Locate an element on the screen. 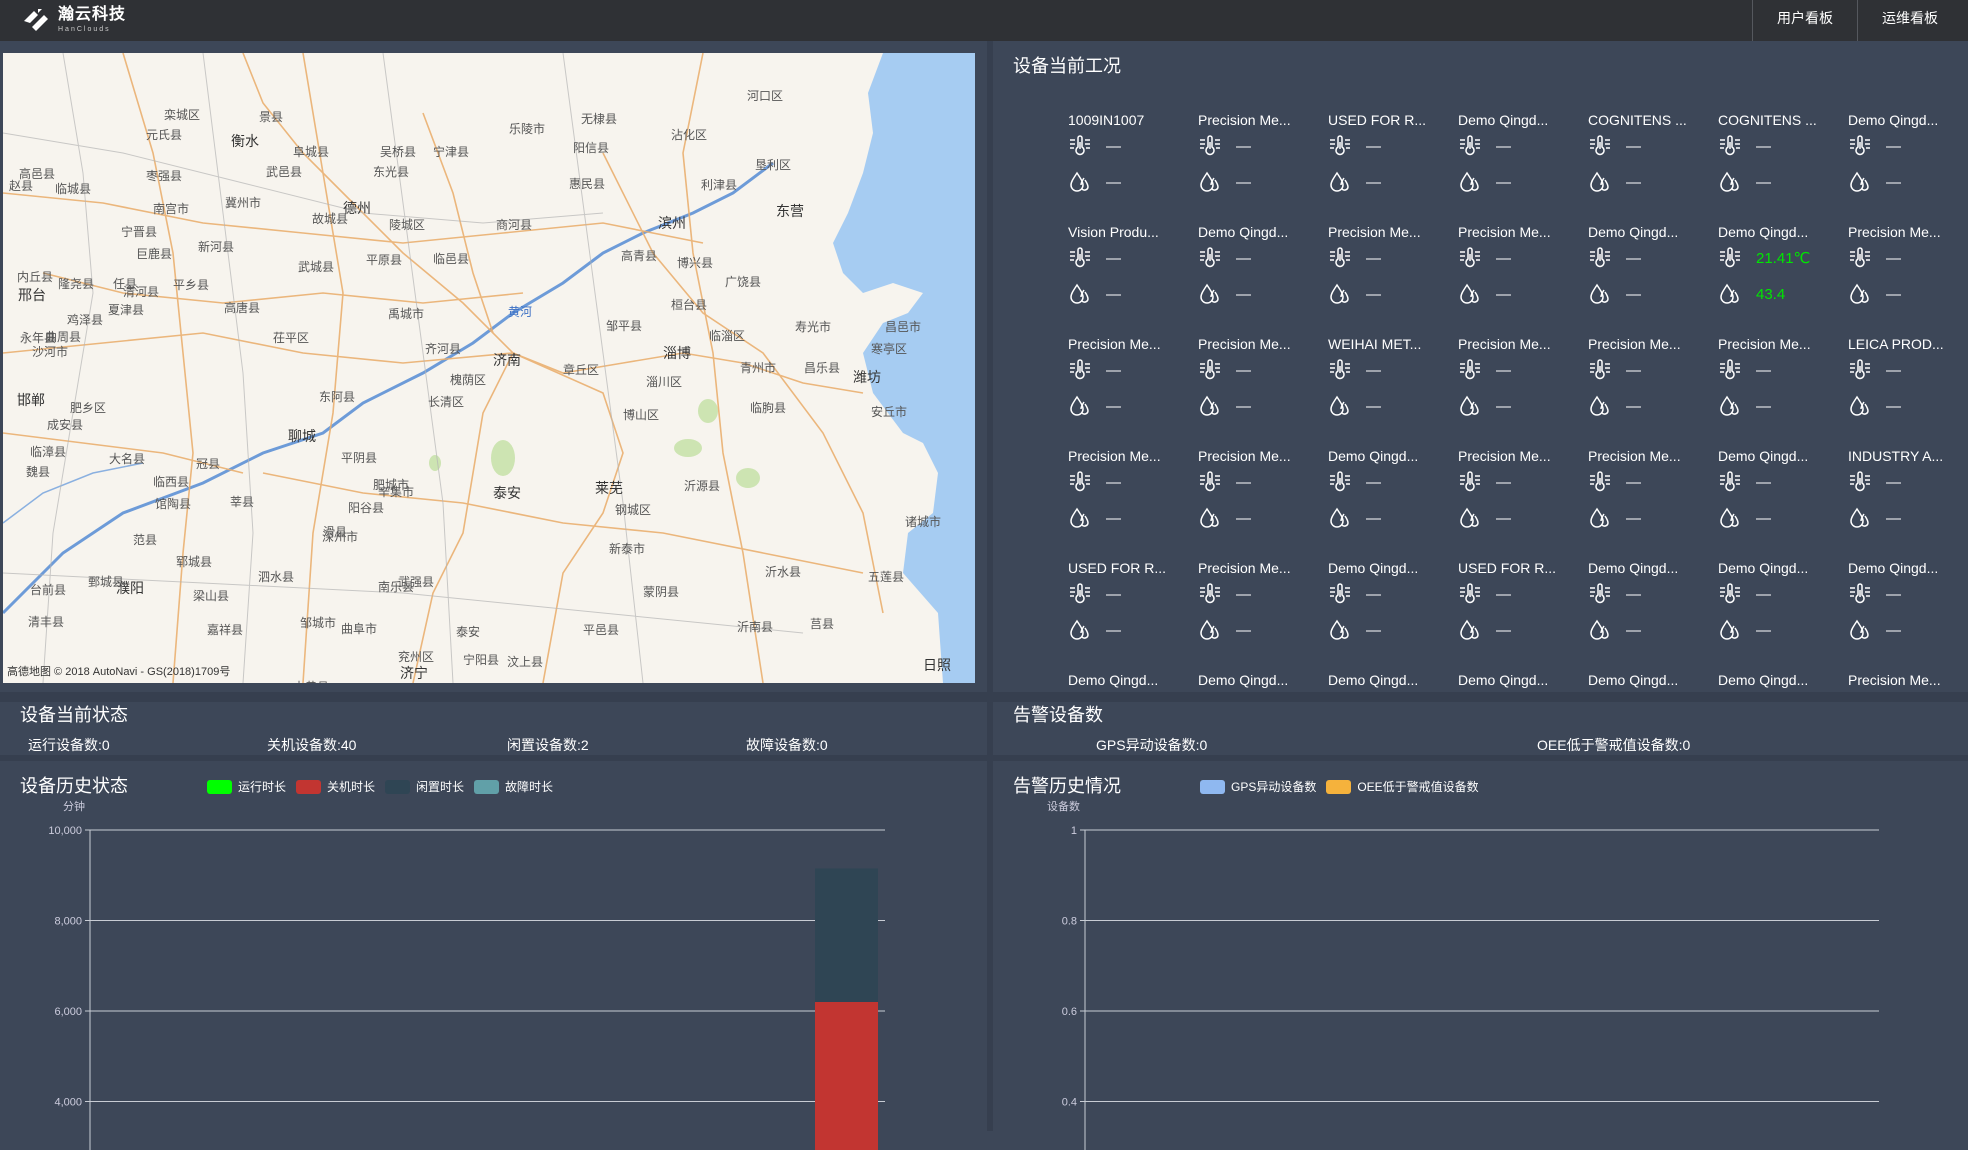  map-label: 南宫市 is located at coordinates (171, 209).